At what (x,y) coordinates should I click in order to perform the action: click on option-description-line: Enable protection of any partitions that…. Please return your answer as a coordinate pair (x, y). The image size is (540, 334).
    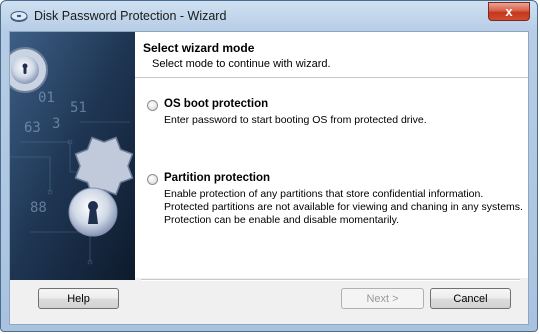
    Looking at the image, I should click on (324, 194).